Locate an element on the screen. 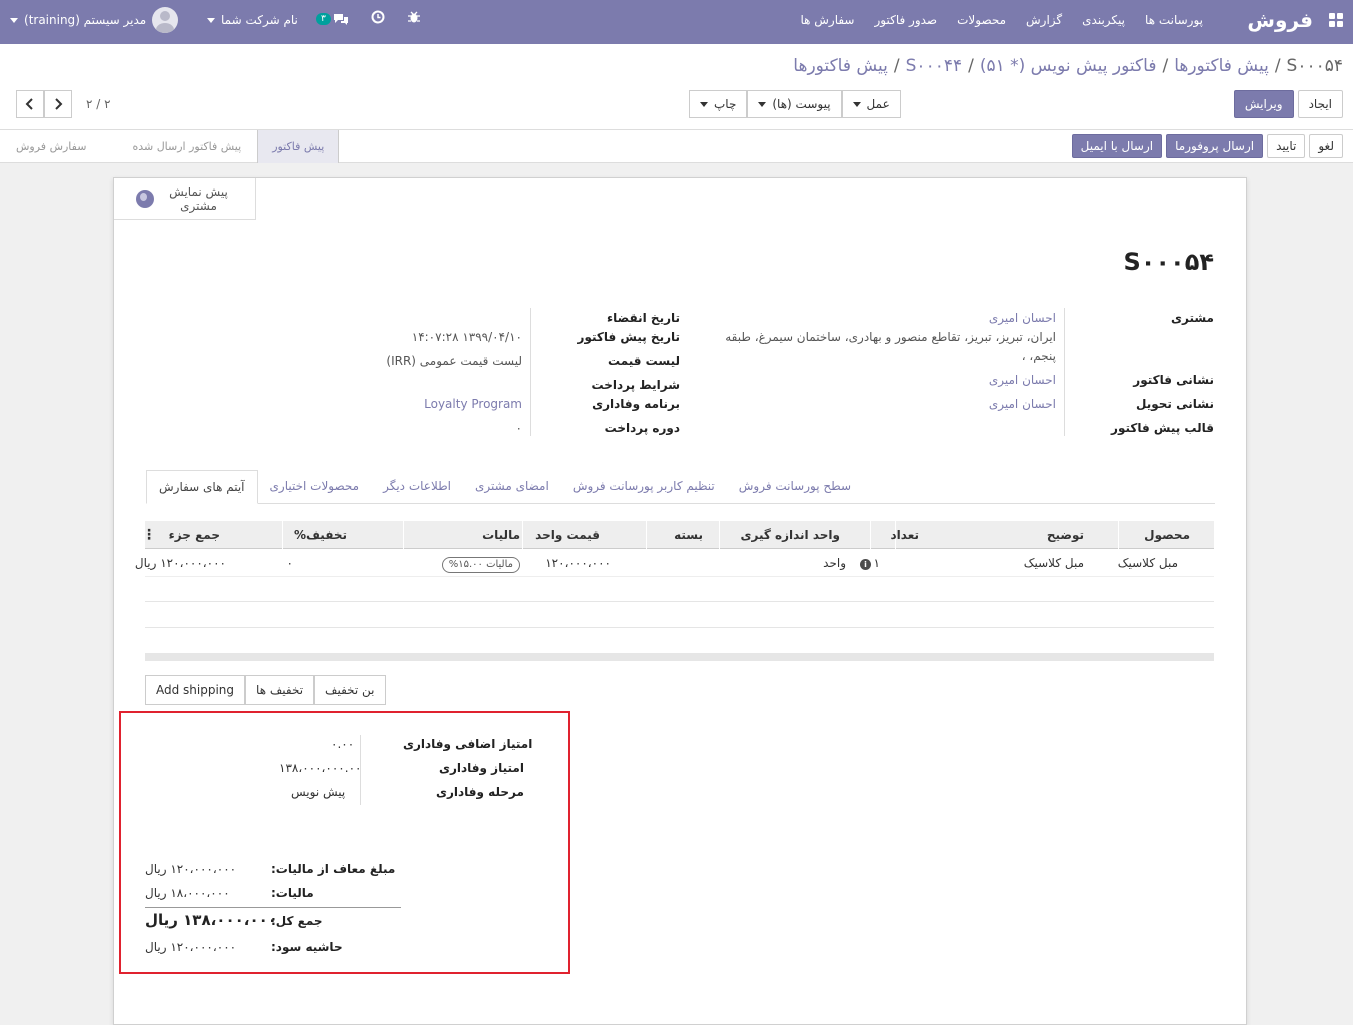 The width and height of the screenshot is (1353, 1025). customer-field: احسان امیری is located at coordinates (1022, 318).